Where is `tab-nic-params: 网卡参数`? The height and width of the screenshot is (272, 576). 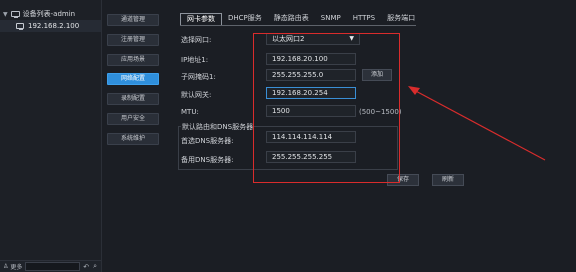 tab-nic-params: 网卡参数 is located at coordinates (201, 19).